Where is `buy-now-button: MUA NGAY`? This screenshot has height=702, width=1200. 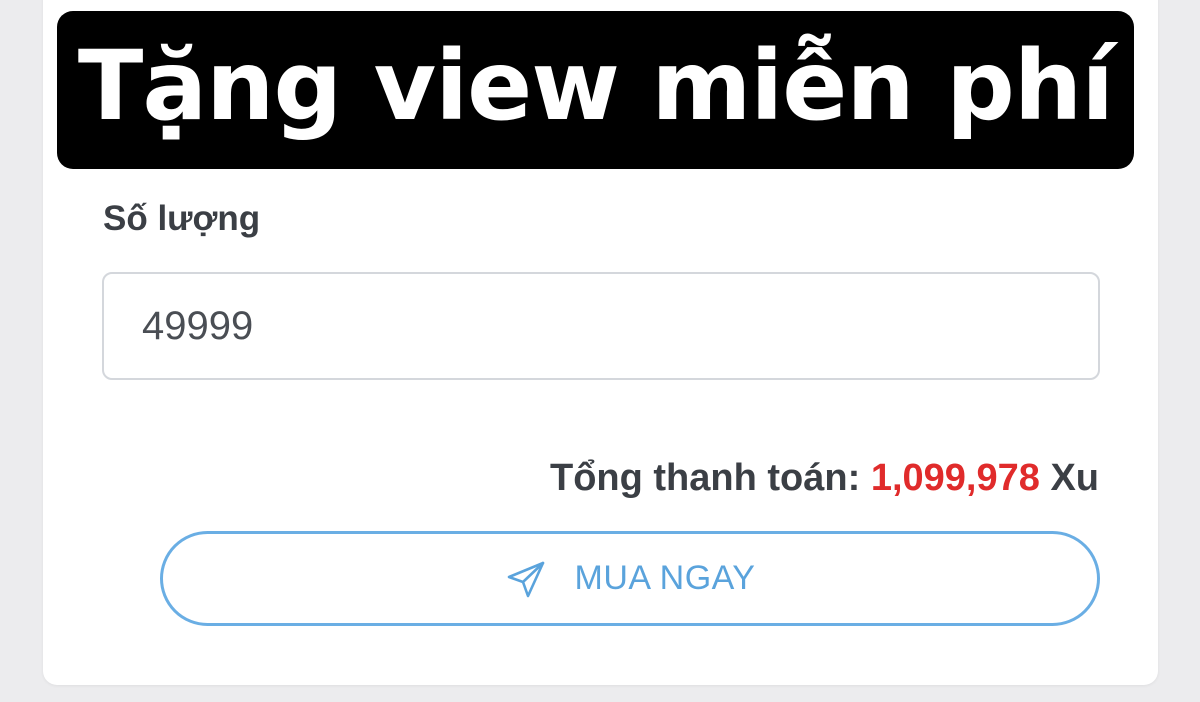
buy-now-button: MUA NGAY is located at coordinates (630, 578).